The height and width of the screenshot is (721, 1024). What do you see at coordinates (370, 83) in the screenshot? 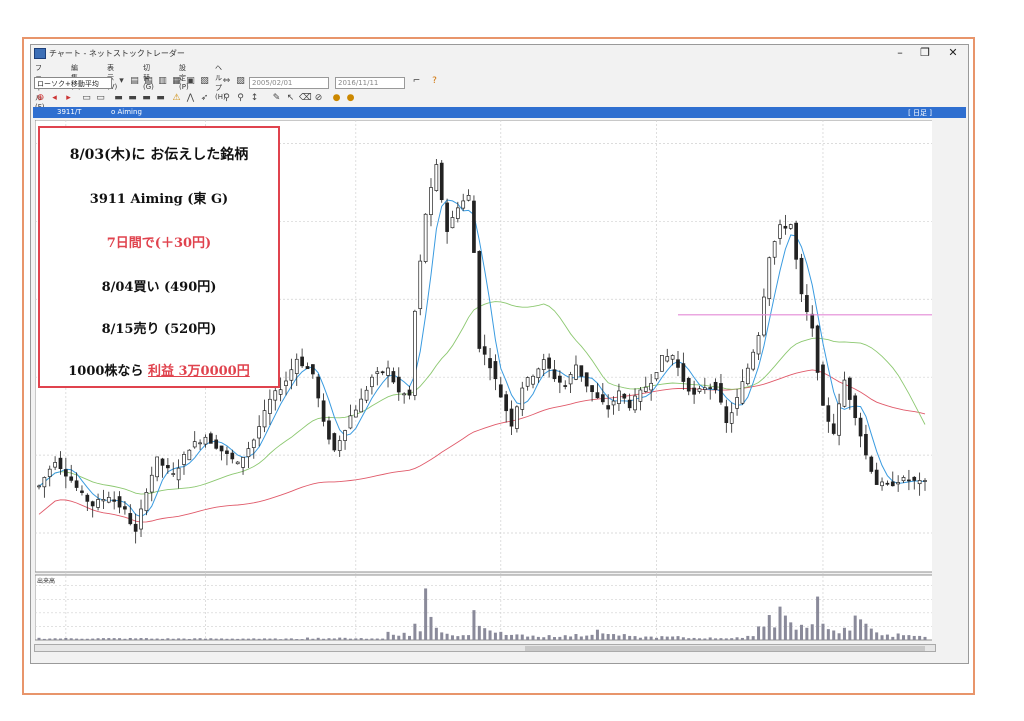
I see `date-to-field: 2016/11/11` at bounding box center [370, 83].